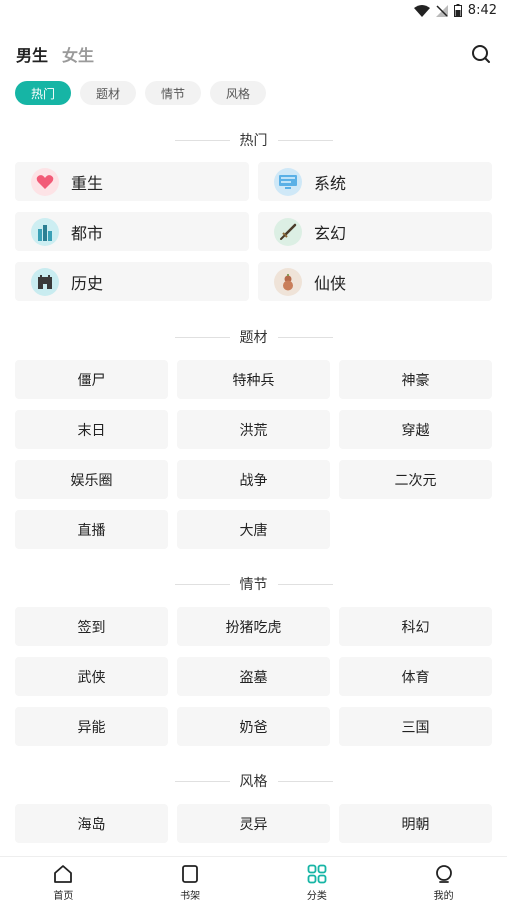 This screenshot has height=903, width=507. I want to click on home-icon, so click(63, 874).